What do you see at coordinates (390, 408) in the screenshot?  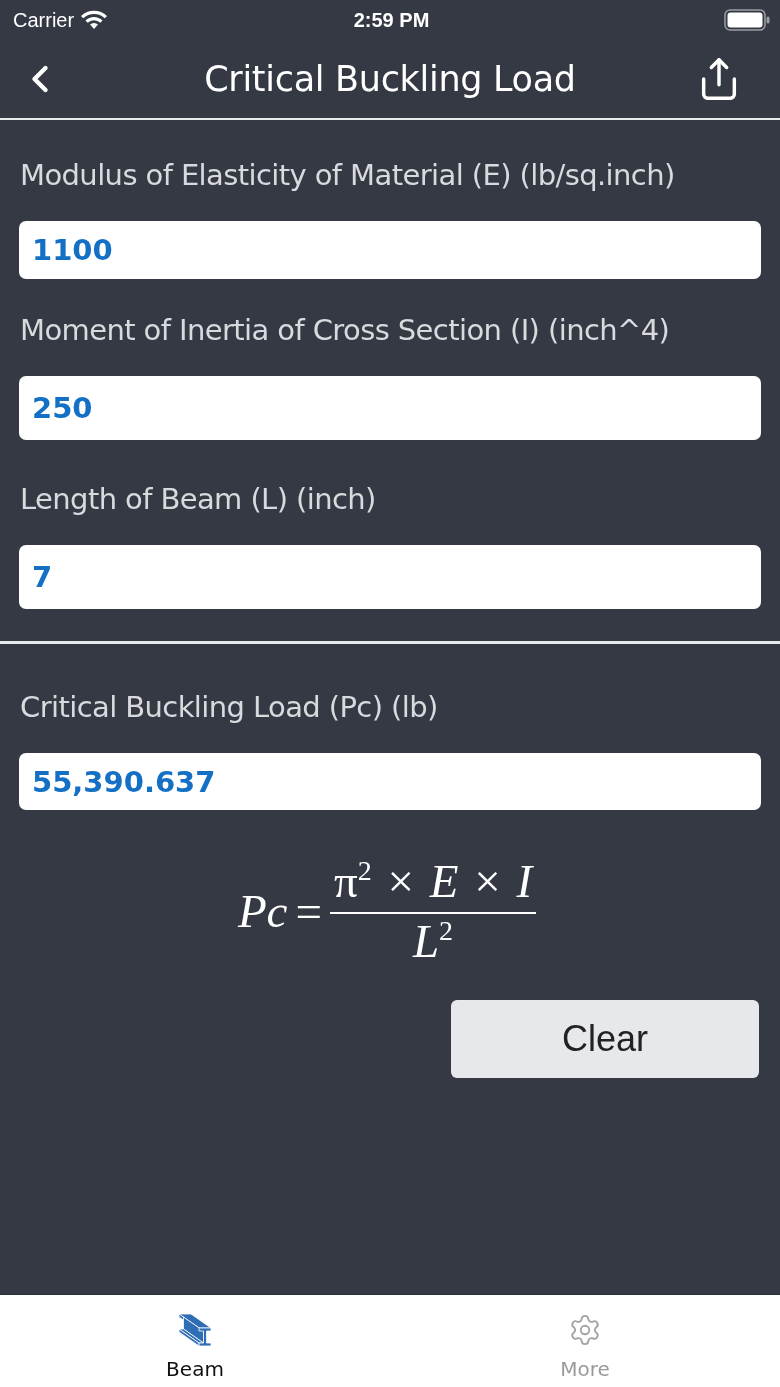 I see `input-field: 250` at bounding box center [390, 408].